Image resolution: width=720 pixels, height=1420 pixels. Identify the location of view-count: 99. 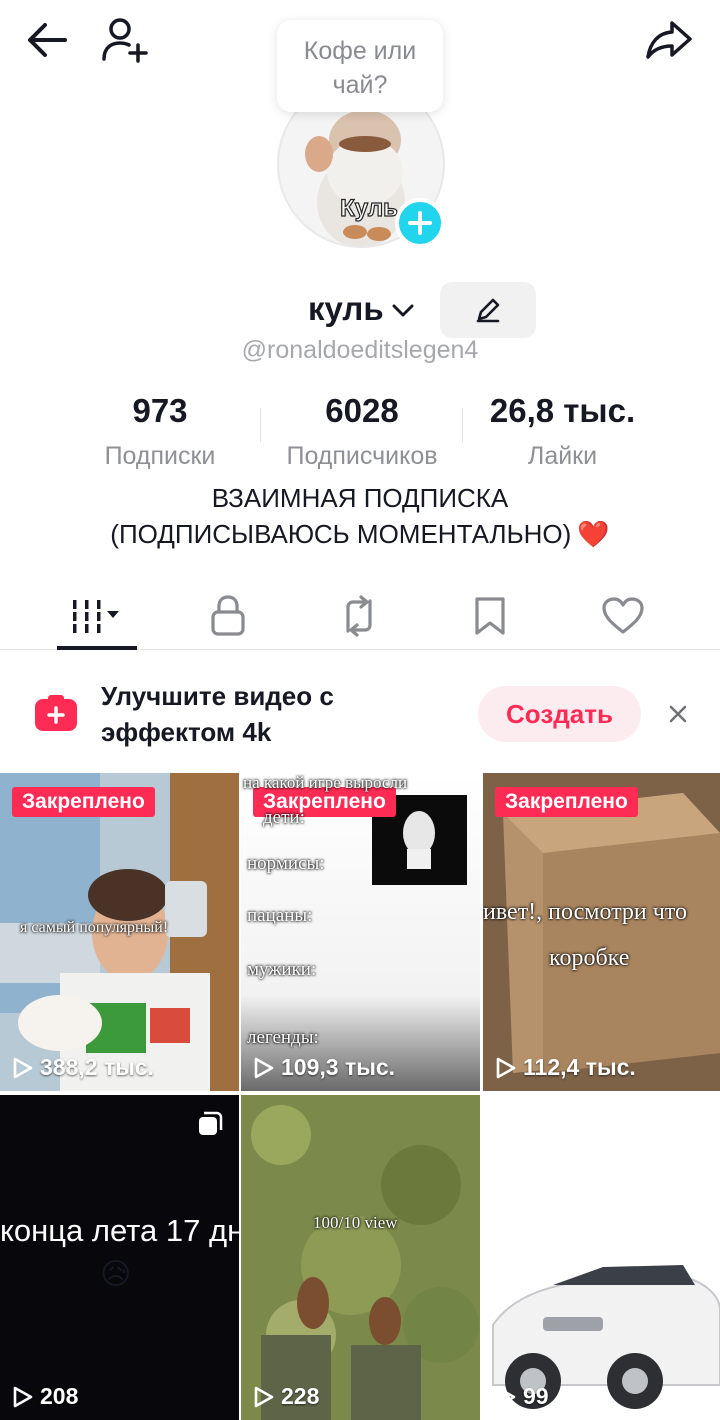
(522, 1396).